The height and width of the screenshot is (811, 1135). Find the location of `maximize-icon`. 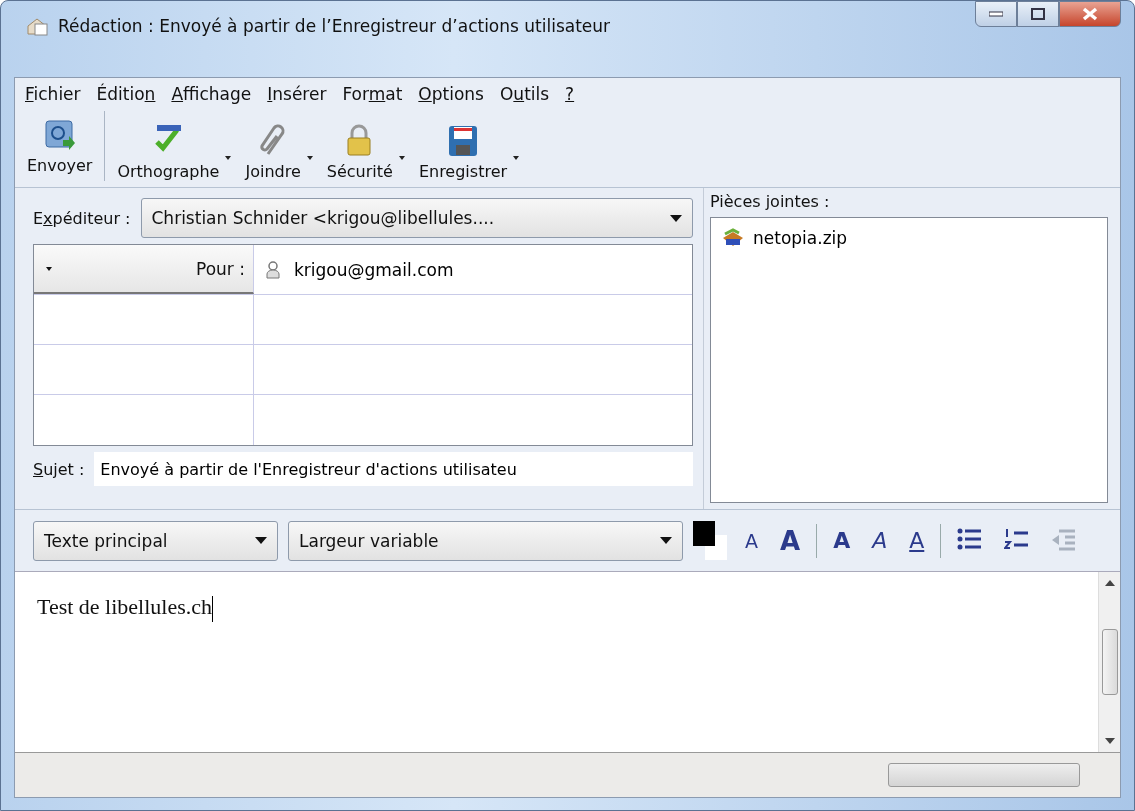

maximize-icon is located at coordinates (1038, 14).